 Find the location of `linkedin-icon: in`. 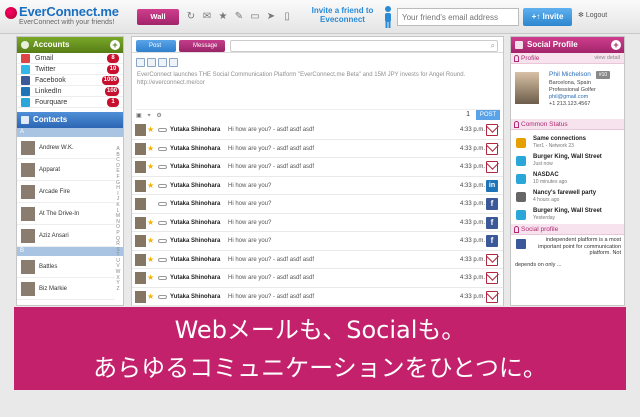

linkedin-icon: in is located at coordinates (492, 185).